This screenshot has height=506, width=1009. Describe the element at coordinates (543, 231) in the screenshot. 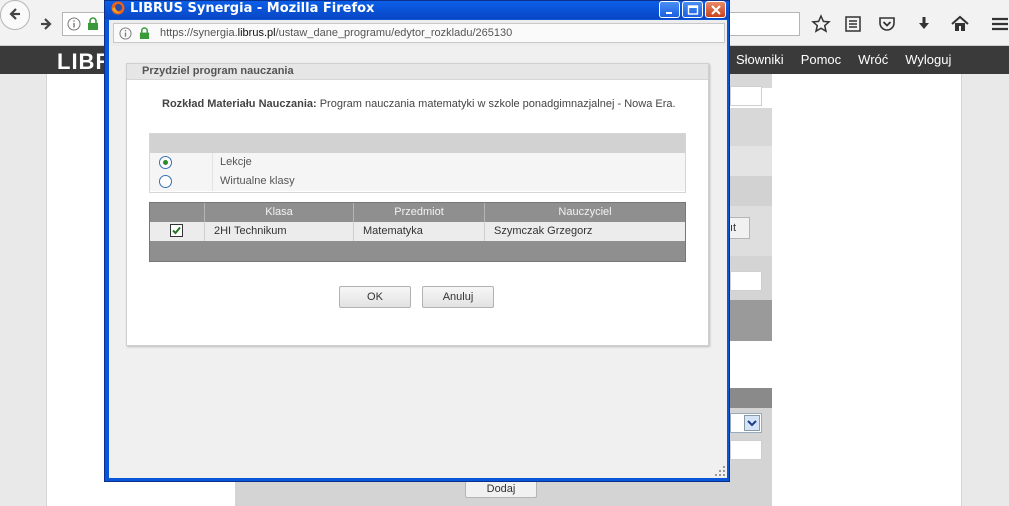

I see `cell-nauczyciel: Szymczak Grzegorz` at that location.